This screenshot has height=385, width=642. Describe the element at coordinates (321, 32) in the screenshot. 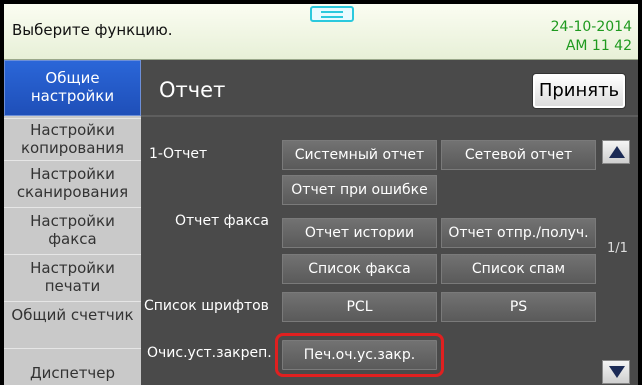

I see `status-bar: Выберите функцию. 24-10-2014 AM 11 42` at that location.